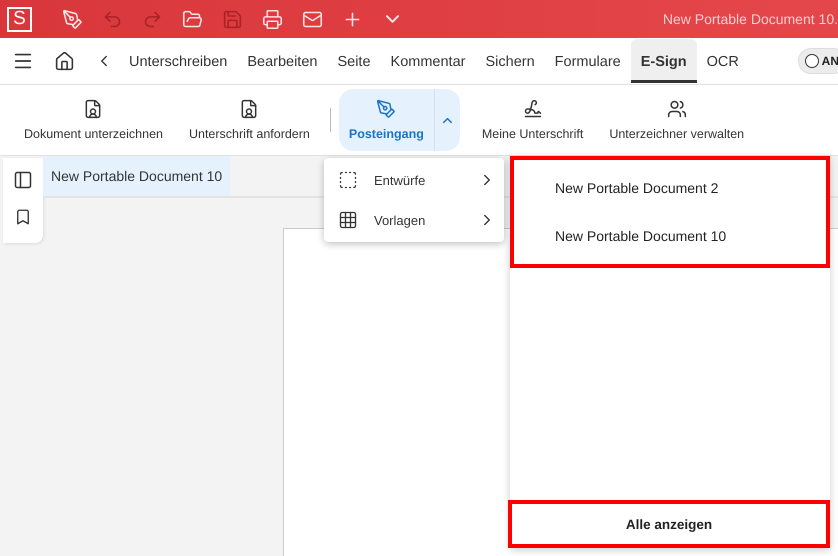 This screenshot has width=838, height=556. What do you see at coordinates (670, 236) in the screenshot?
I see `recent-document-item: New Portable Document 10` at bounding box center [670, 236].